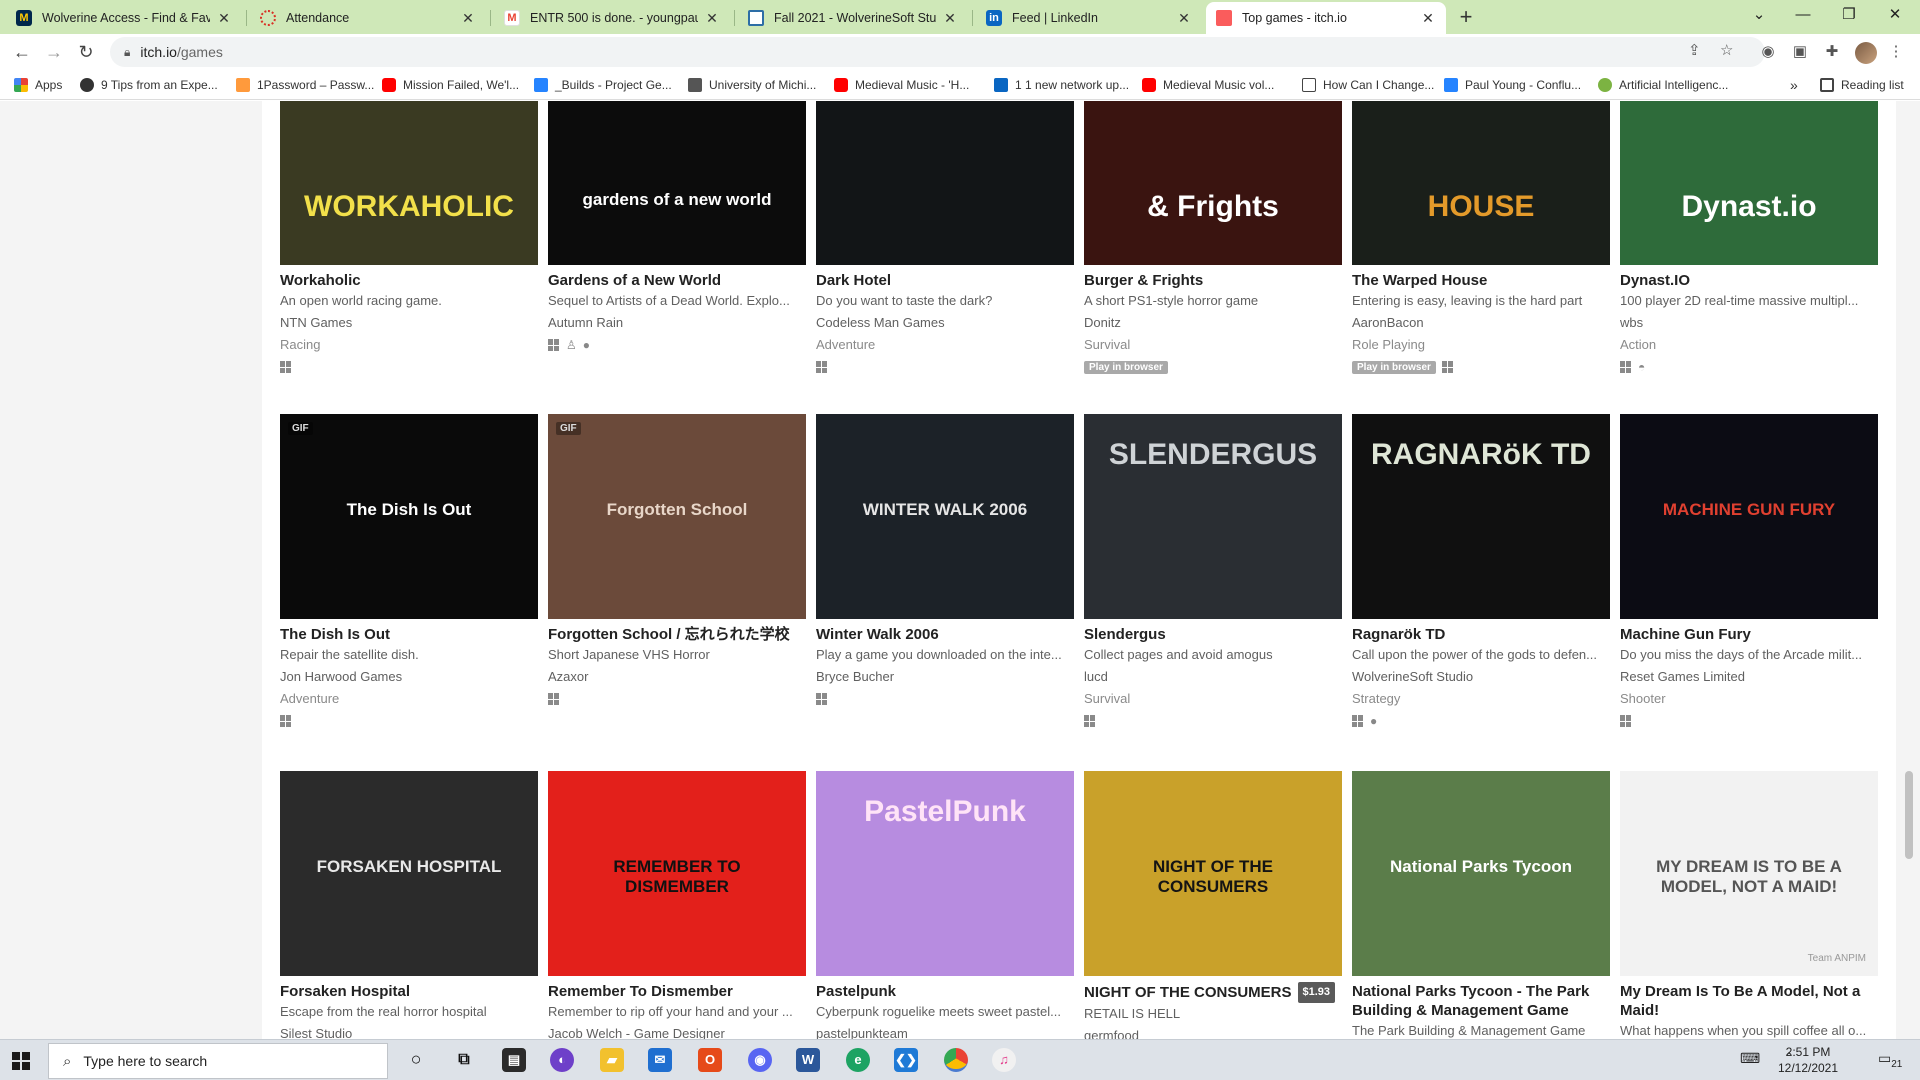  I want to click on game-author: wbs, so click(1749, 323).